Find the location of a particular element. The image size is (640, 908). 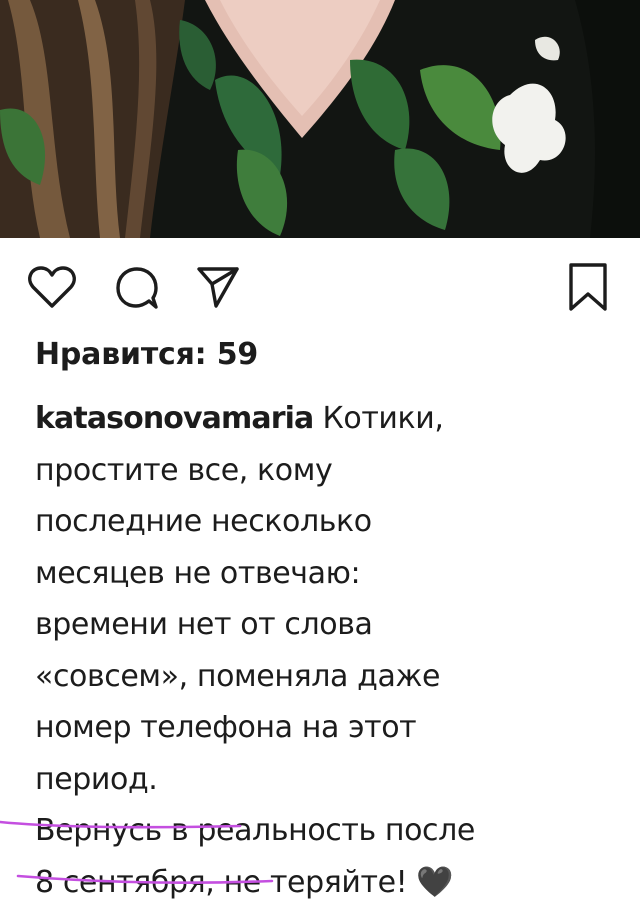

share-icon is located at coordinates (218, 287).